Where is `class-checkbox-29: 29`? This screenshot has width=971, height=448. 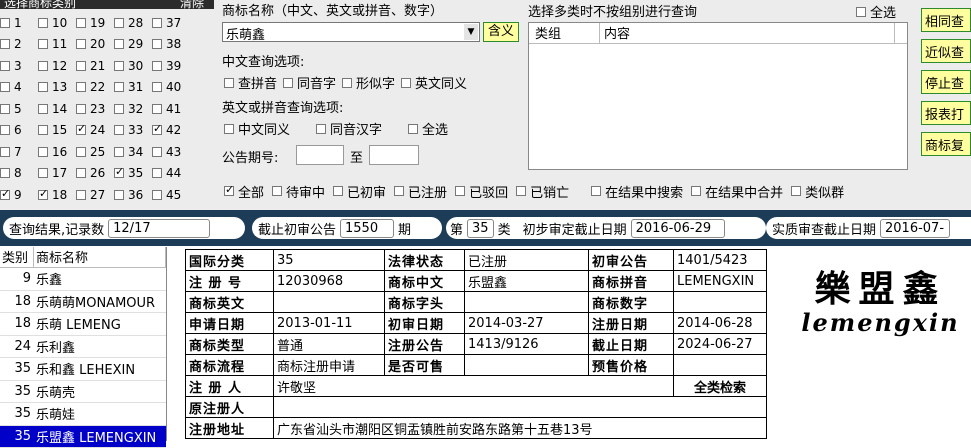
class-checkbox-29: 29 is located at coordinates (133, 44).